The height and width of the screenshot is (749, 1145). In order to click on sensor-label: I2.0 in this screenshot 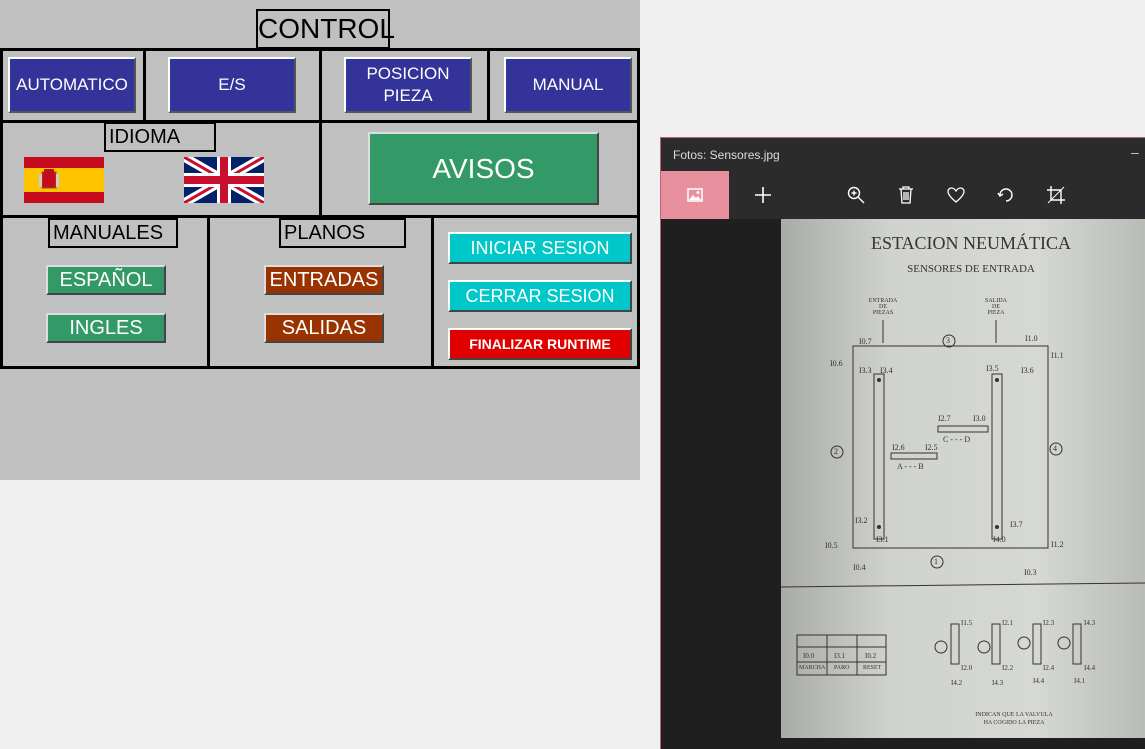, I will do `click(967, 668)`.